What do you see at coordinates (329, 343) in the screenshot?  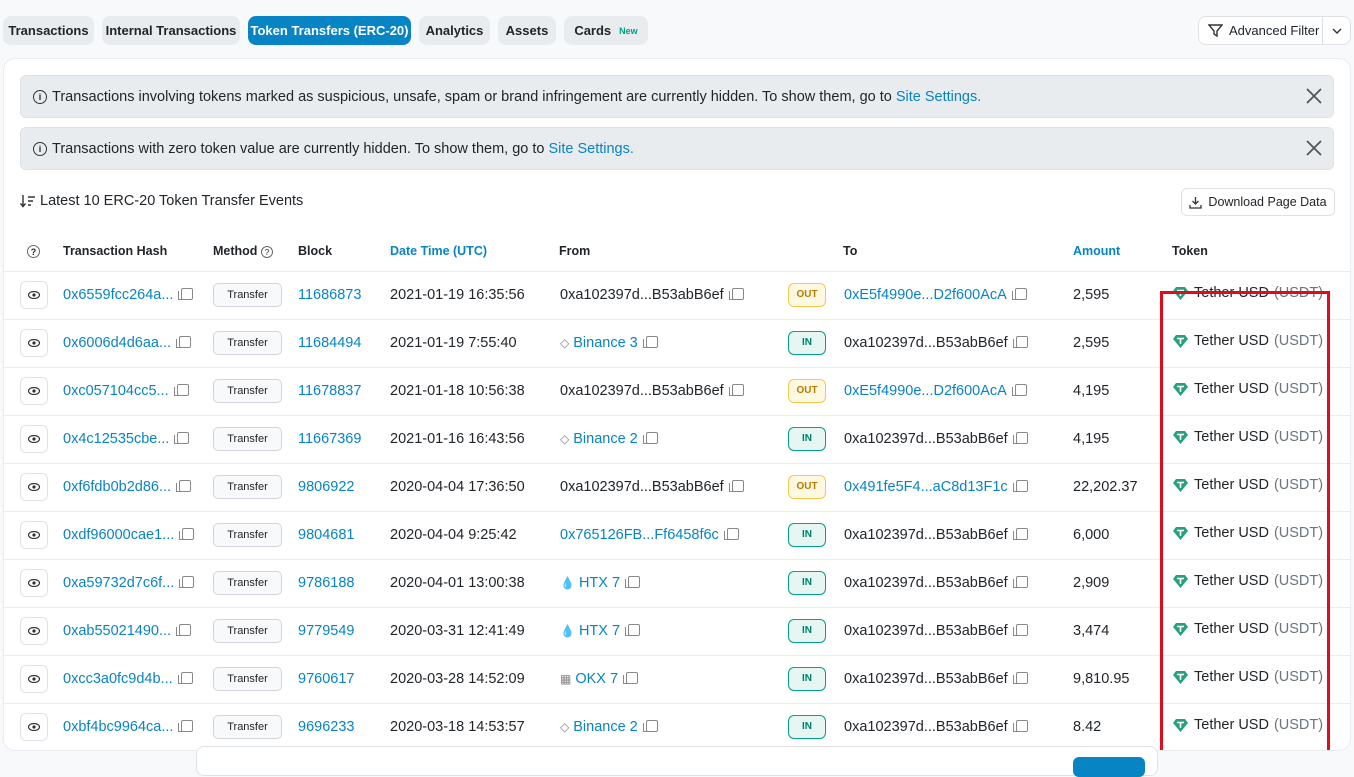 I see `block-link: 11684494` at bounding box center [329, 343].